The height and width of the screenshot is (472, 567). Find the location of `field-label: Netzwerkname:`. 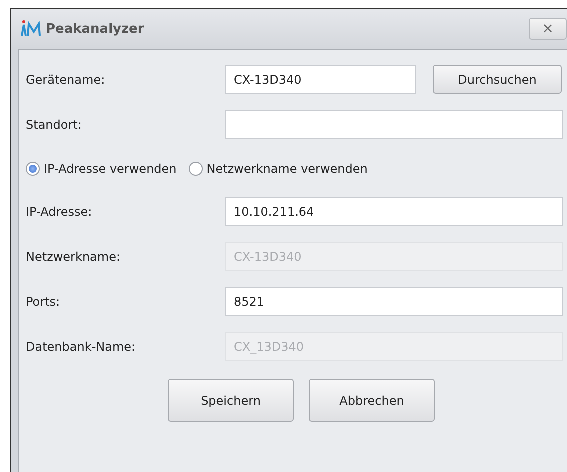

field-label: Netzwerkname: is located at coordinates (74, 257).